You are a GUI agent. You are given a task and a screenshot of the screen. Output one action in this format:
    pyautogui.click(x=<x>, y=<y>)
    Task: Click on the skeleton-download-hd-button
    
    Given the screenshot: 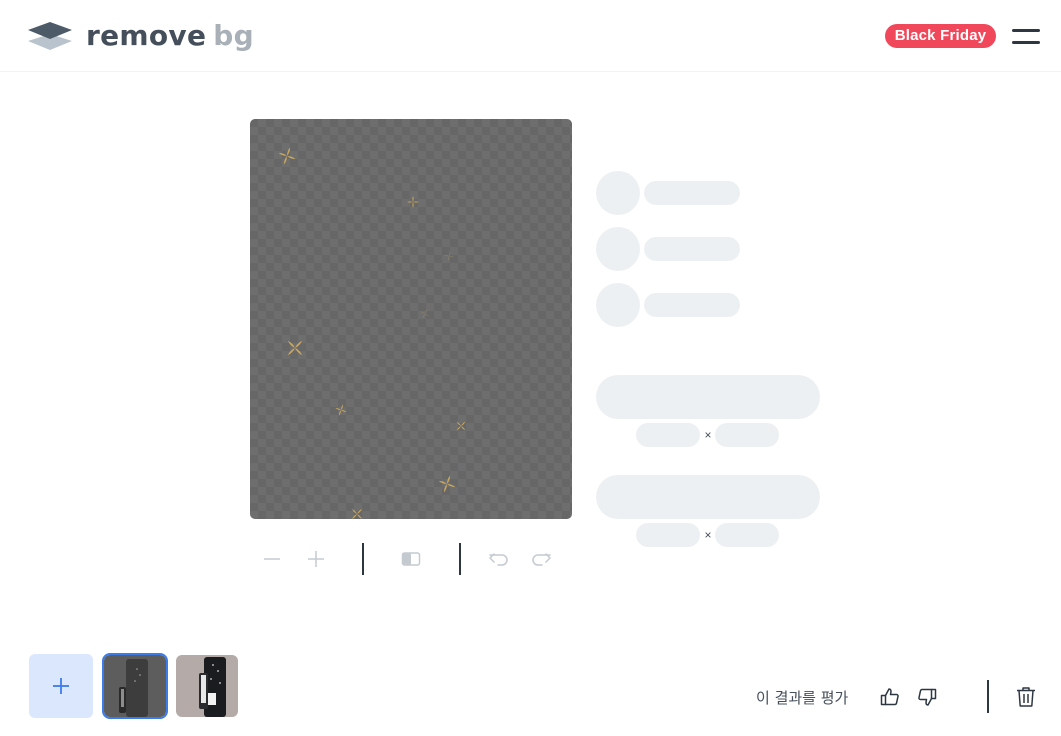 What is the action you would take?
    pyautogui.click(x=708, y=497)
    